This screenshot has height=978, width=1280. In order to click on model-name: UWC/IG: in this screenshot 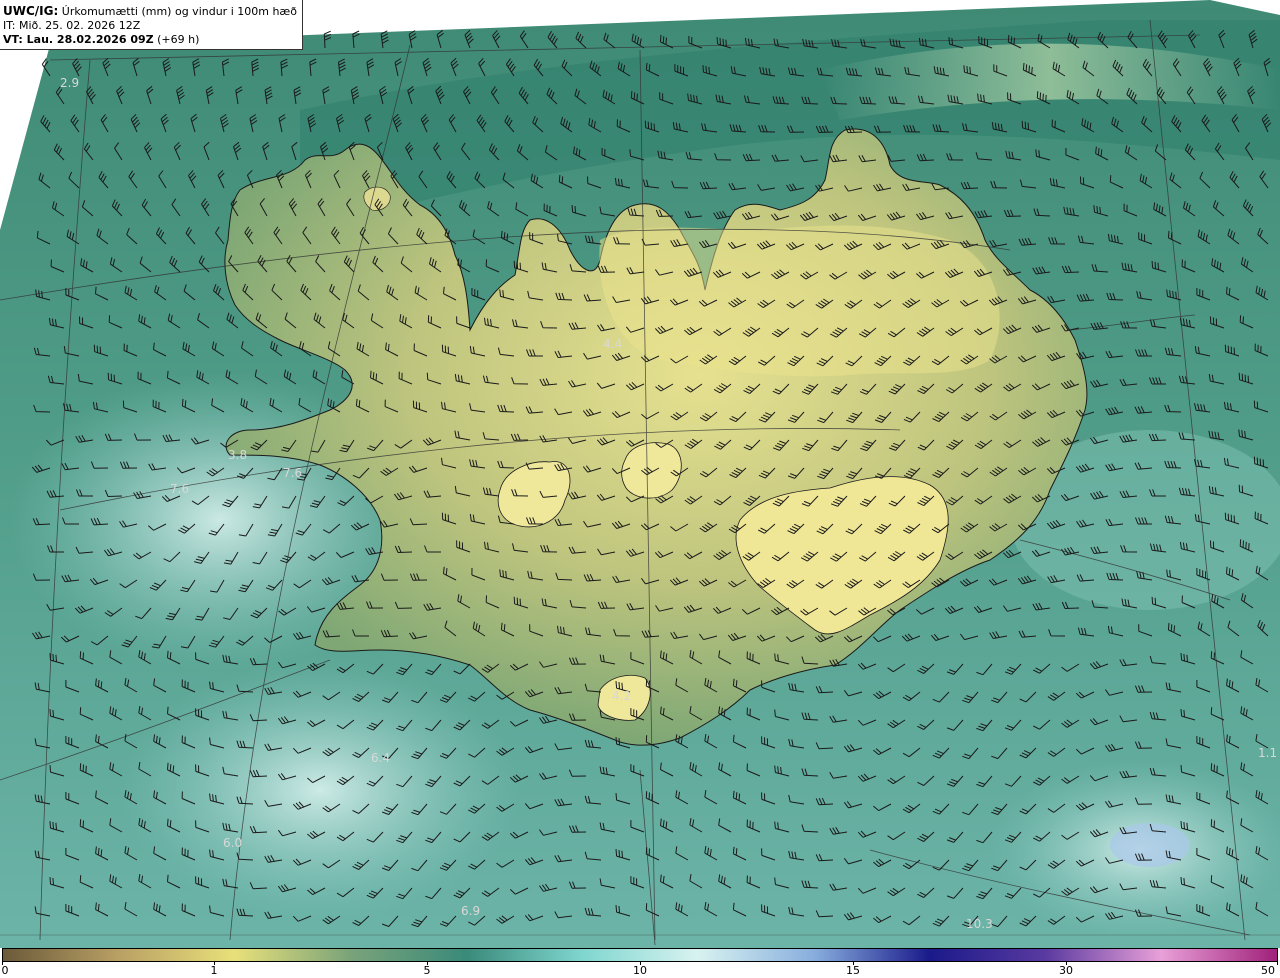, I will do `click(31, 11)`.